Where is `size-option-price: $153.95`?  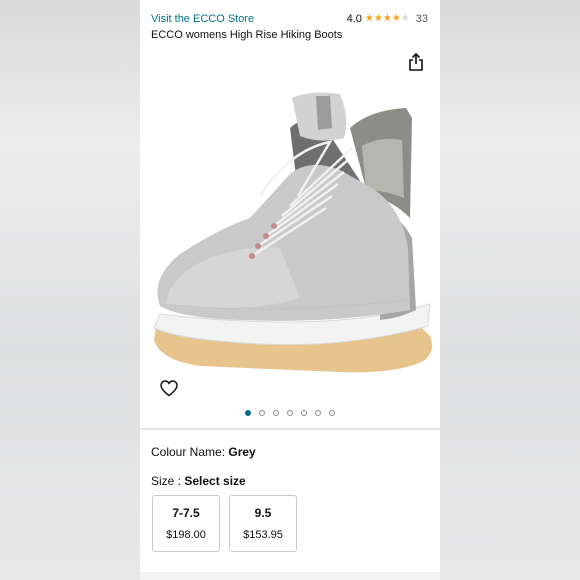
size-option-price: $153.95 is located at coordinates (263, 535).